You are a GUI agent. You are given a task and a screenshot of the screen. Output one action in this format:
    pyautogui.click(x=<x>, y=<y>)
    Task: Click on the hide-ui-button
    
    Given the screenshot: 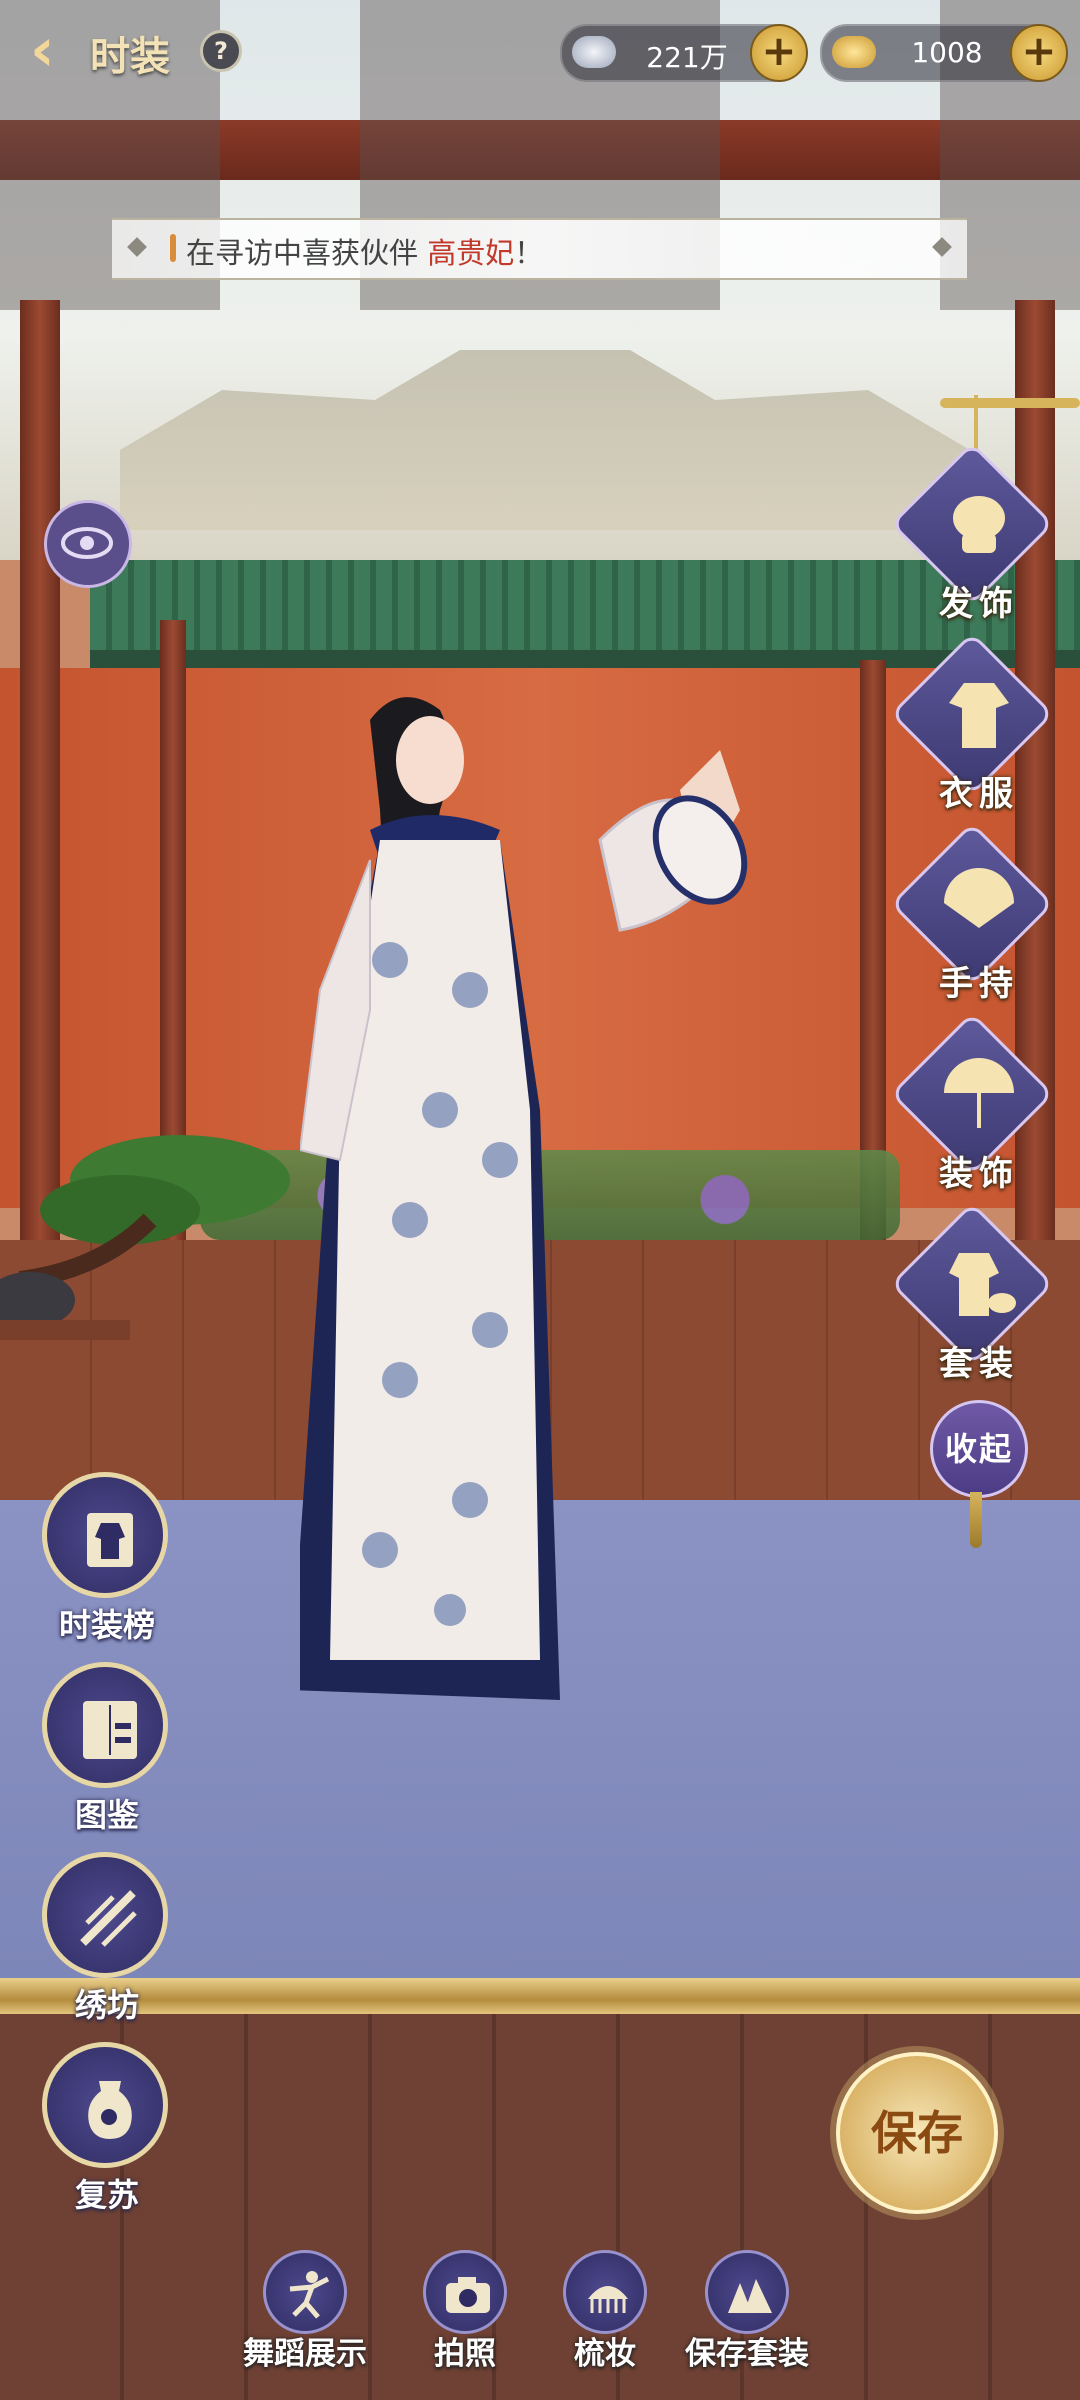 What is the action you would take?
    pyautogui.click(x=88, y=544)
    